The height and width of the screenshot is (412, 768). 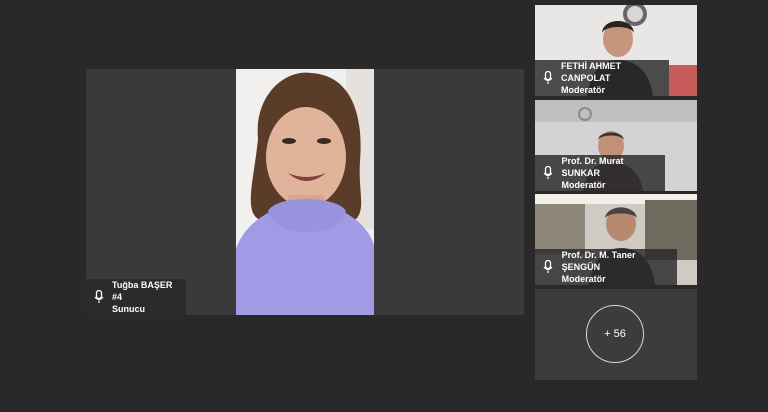 I want to click on participant-name-tag-1: FETHİ AHMET CANPOLAT Moderatör, so click(x=602, y=78).